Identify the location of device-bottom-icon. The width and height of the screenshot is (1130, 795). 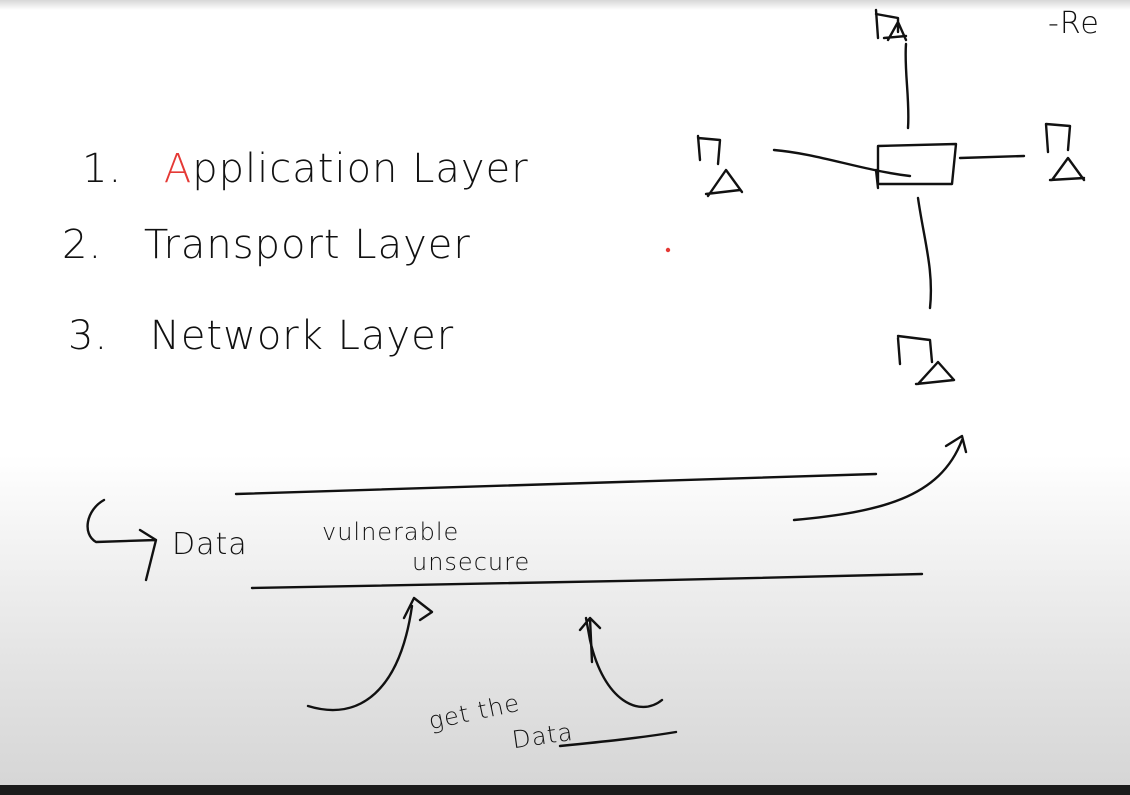
(926, 360).